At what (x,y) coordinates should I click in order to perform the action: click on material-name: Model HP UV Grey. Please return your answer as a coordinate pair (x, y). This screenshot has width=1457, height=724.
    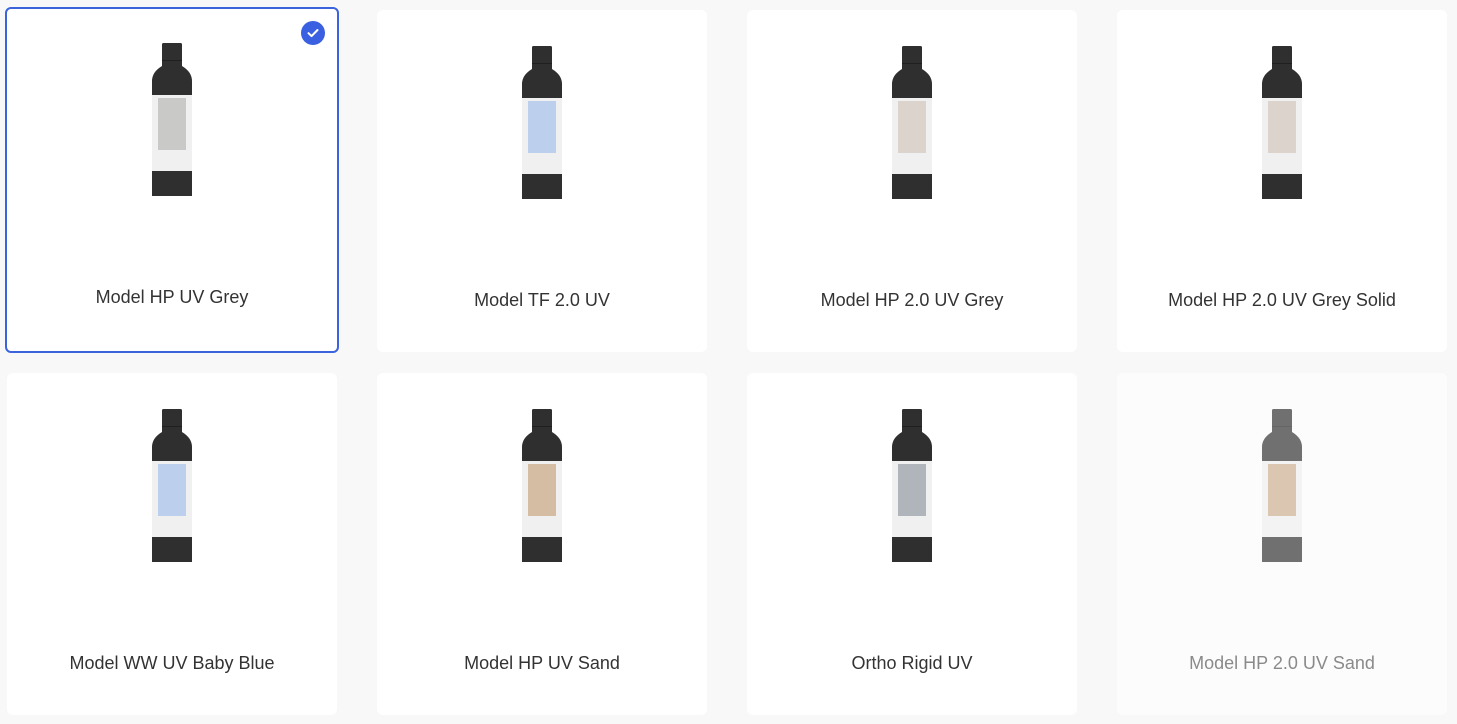
    Looking at the image, I should click on (172, 297).